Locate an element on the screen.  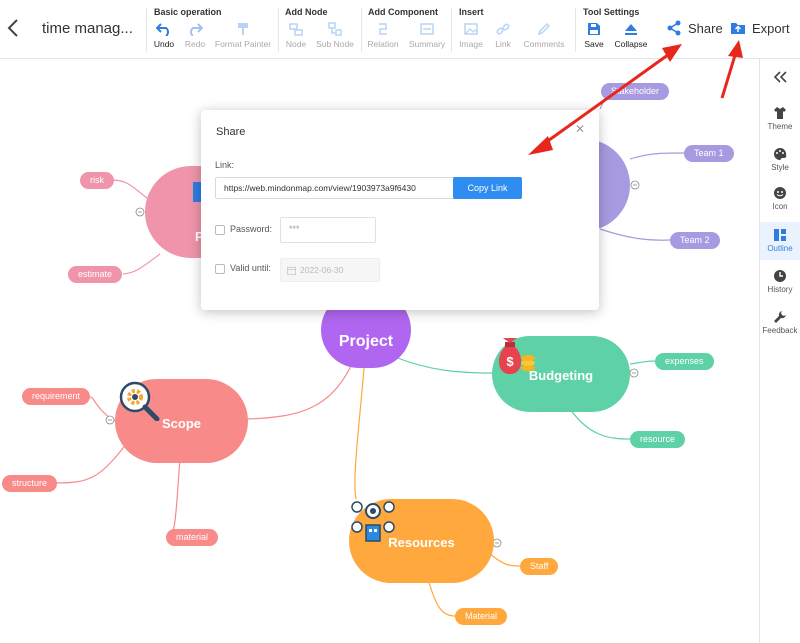
summary-button: Summary is located at coordinates (427, 35).